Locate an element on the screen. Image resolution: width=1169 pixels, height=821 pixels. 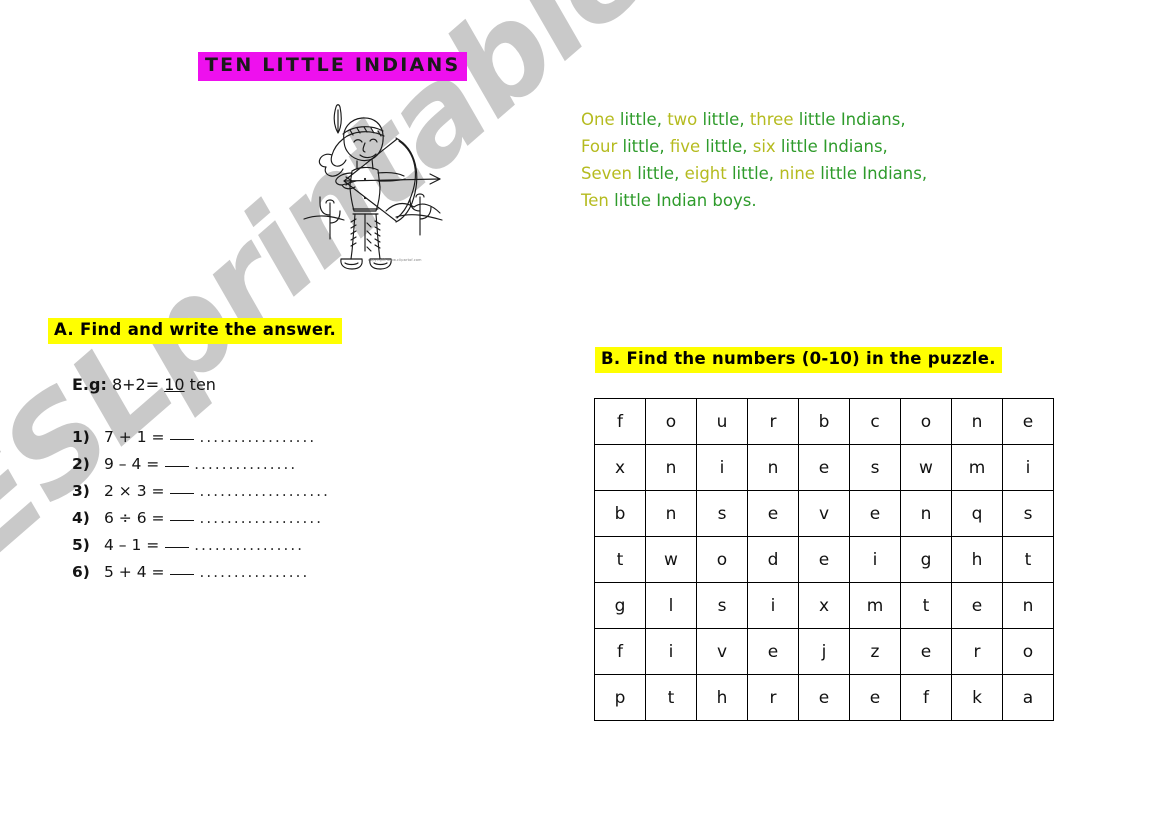
word-search-row: xnineswmi is located at coordinates (824, 467).